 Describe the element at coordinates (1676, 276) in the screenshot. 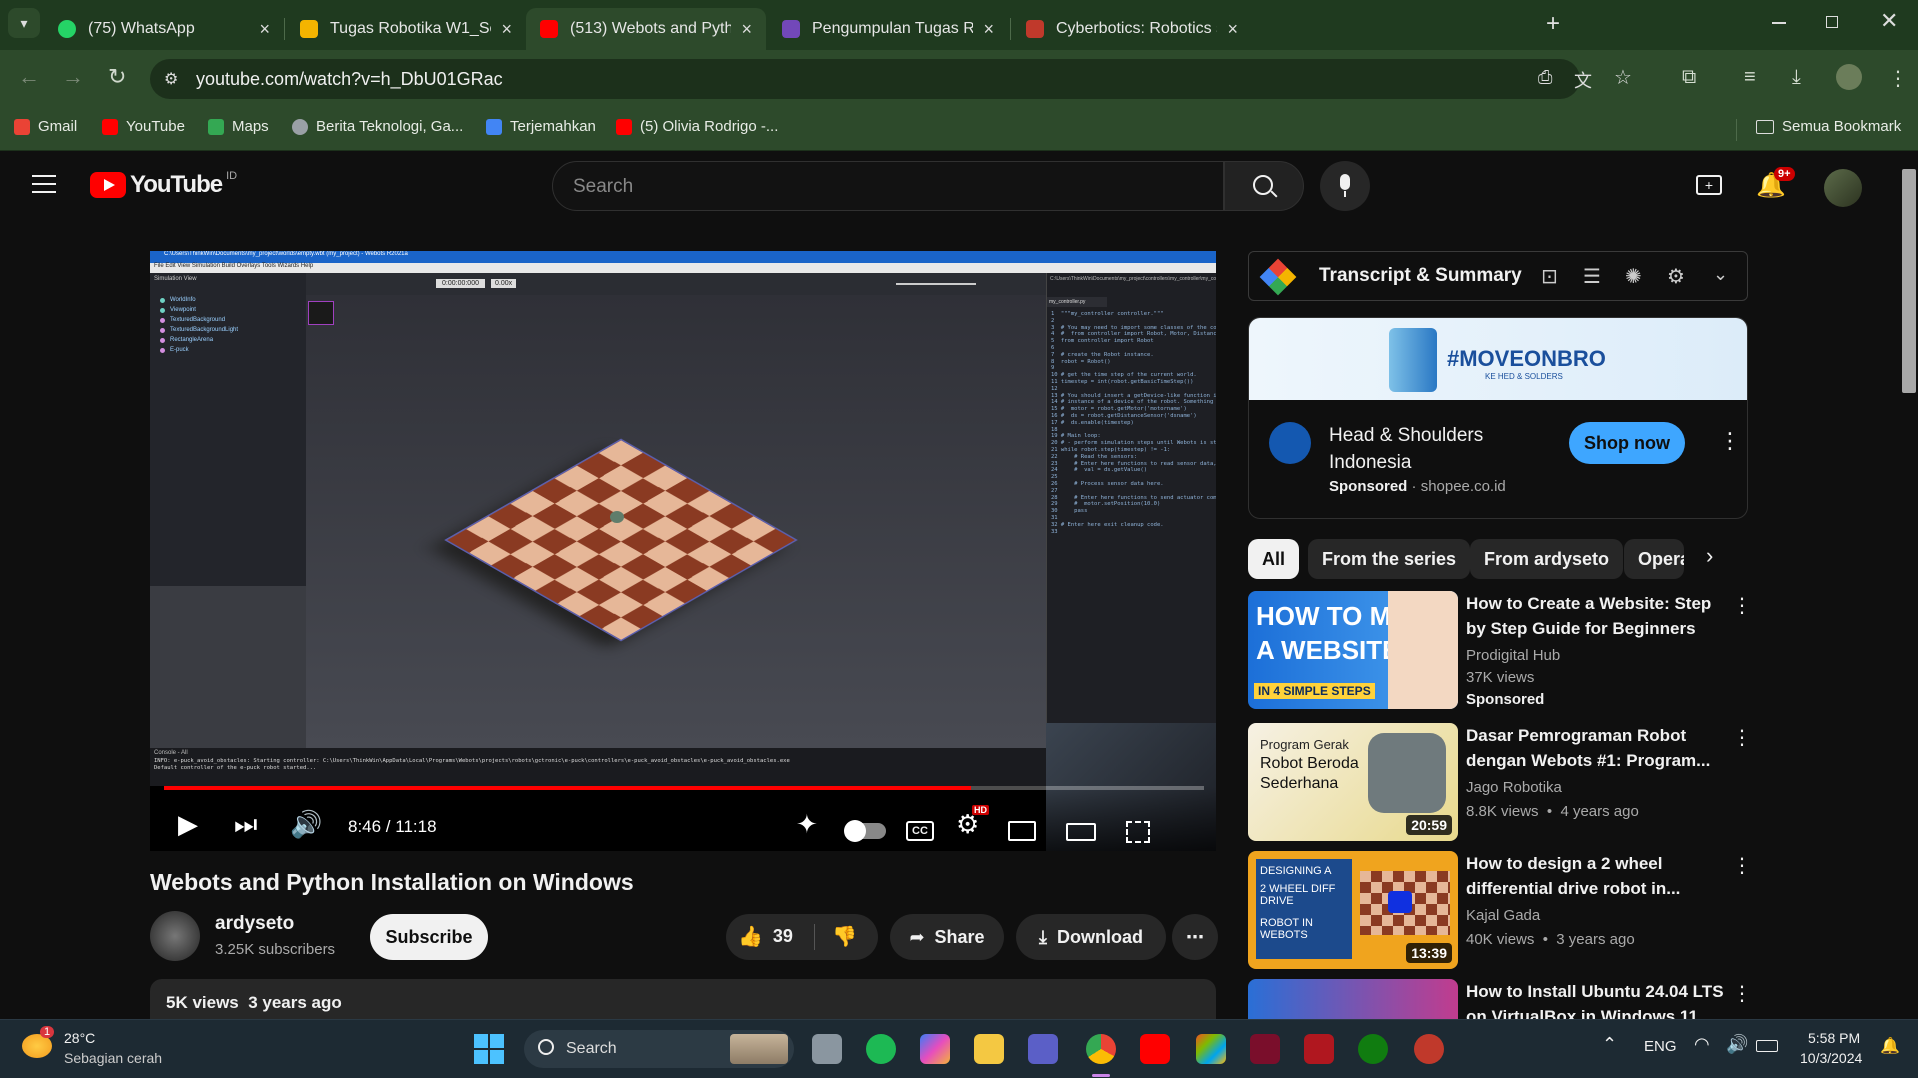

I see `settings-icon: ⚙` at that location.